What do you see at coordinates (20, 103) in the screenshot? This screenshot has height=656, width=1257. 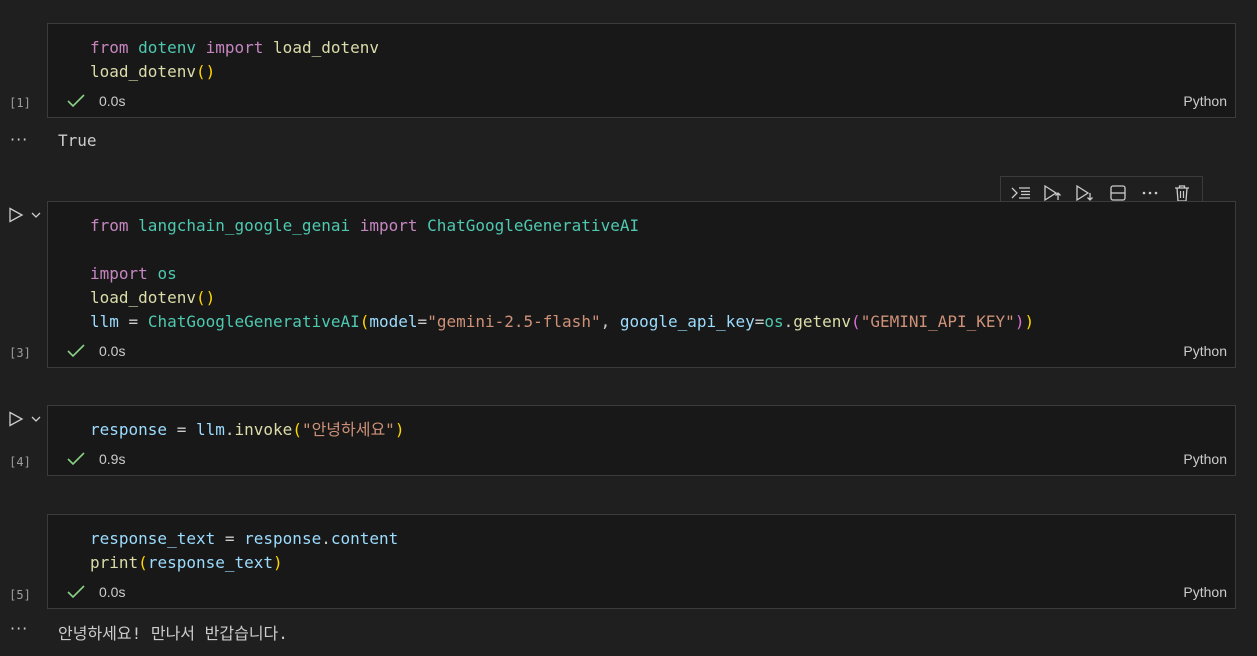 I see `execution-count: [1]` at bounding box center [20, 103].